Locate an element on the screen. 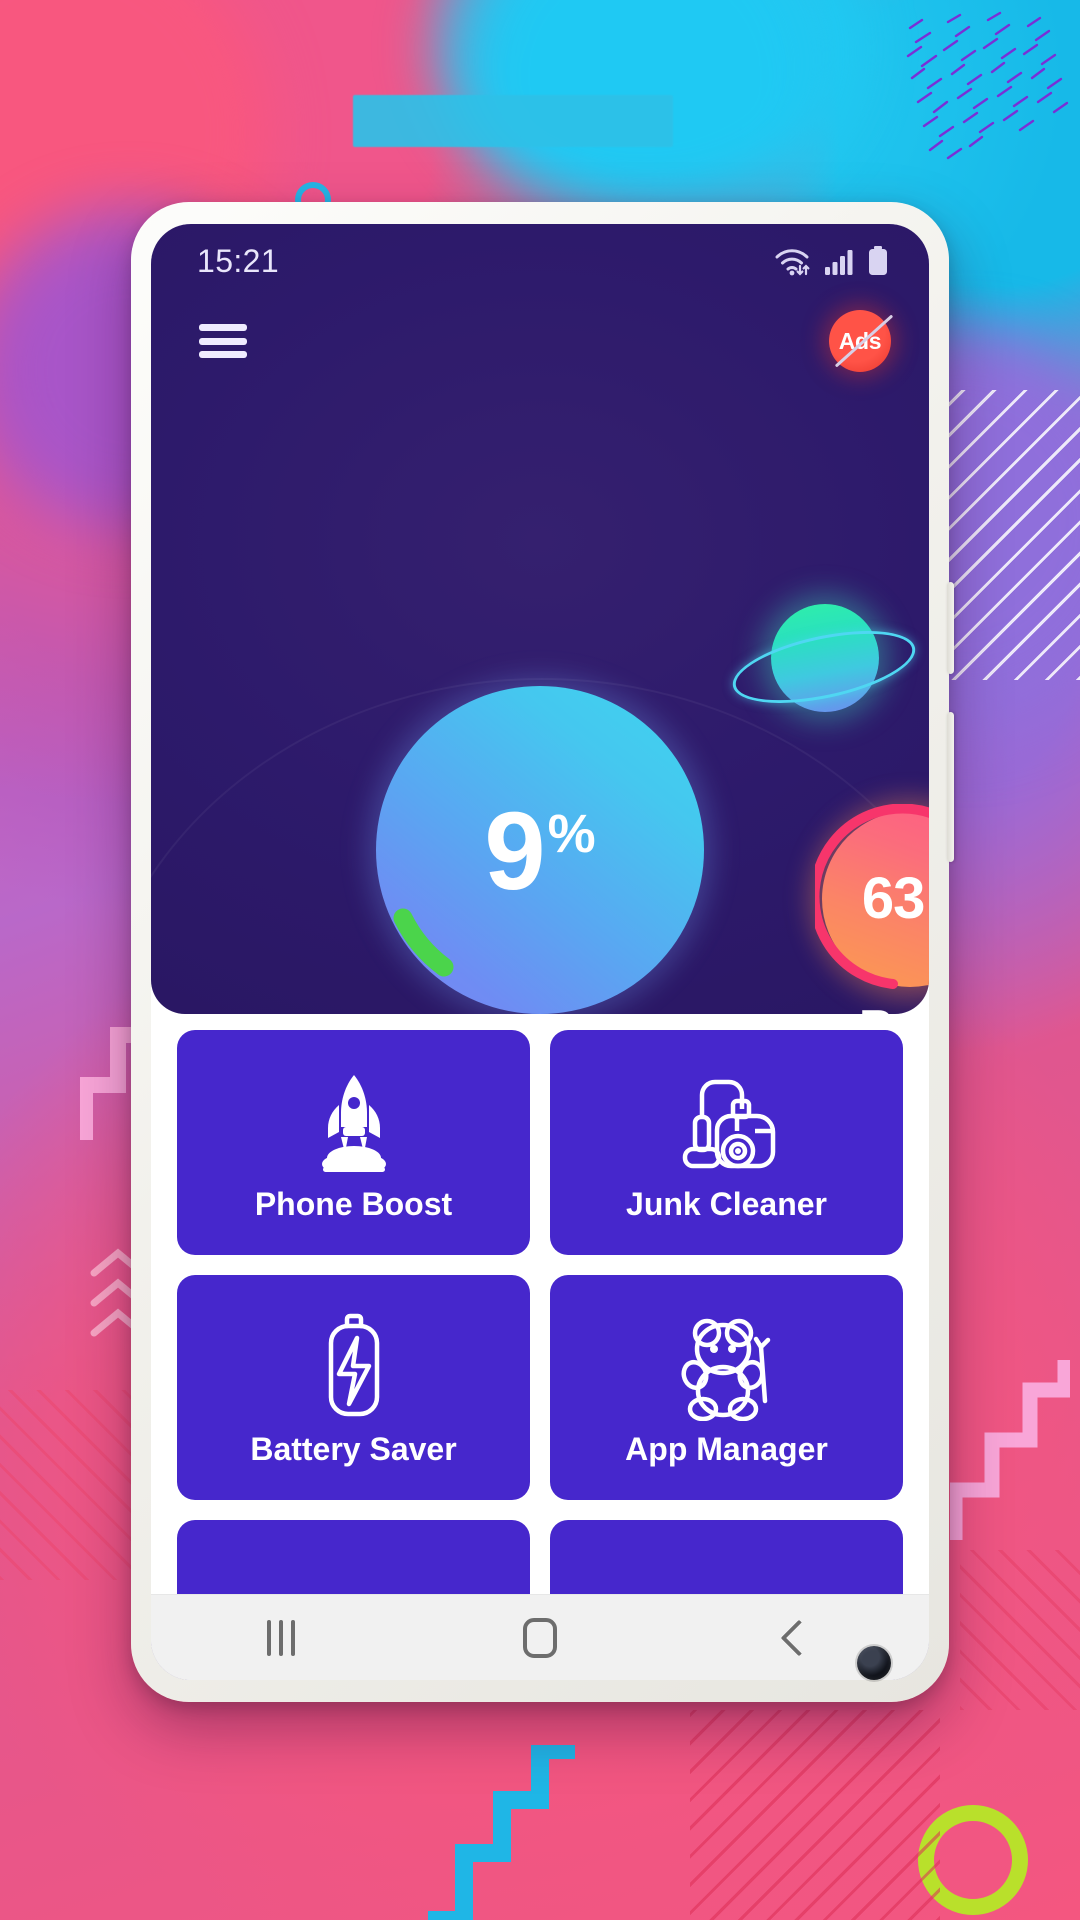 The image size is (1080, 1920). decor-hatch-right-mid is located at coordinates (1020, 1630).